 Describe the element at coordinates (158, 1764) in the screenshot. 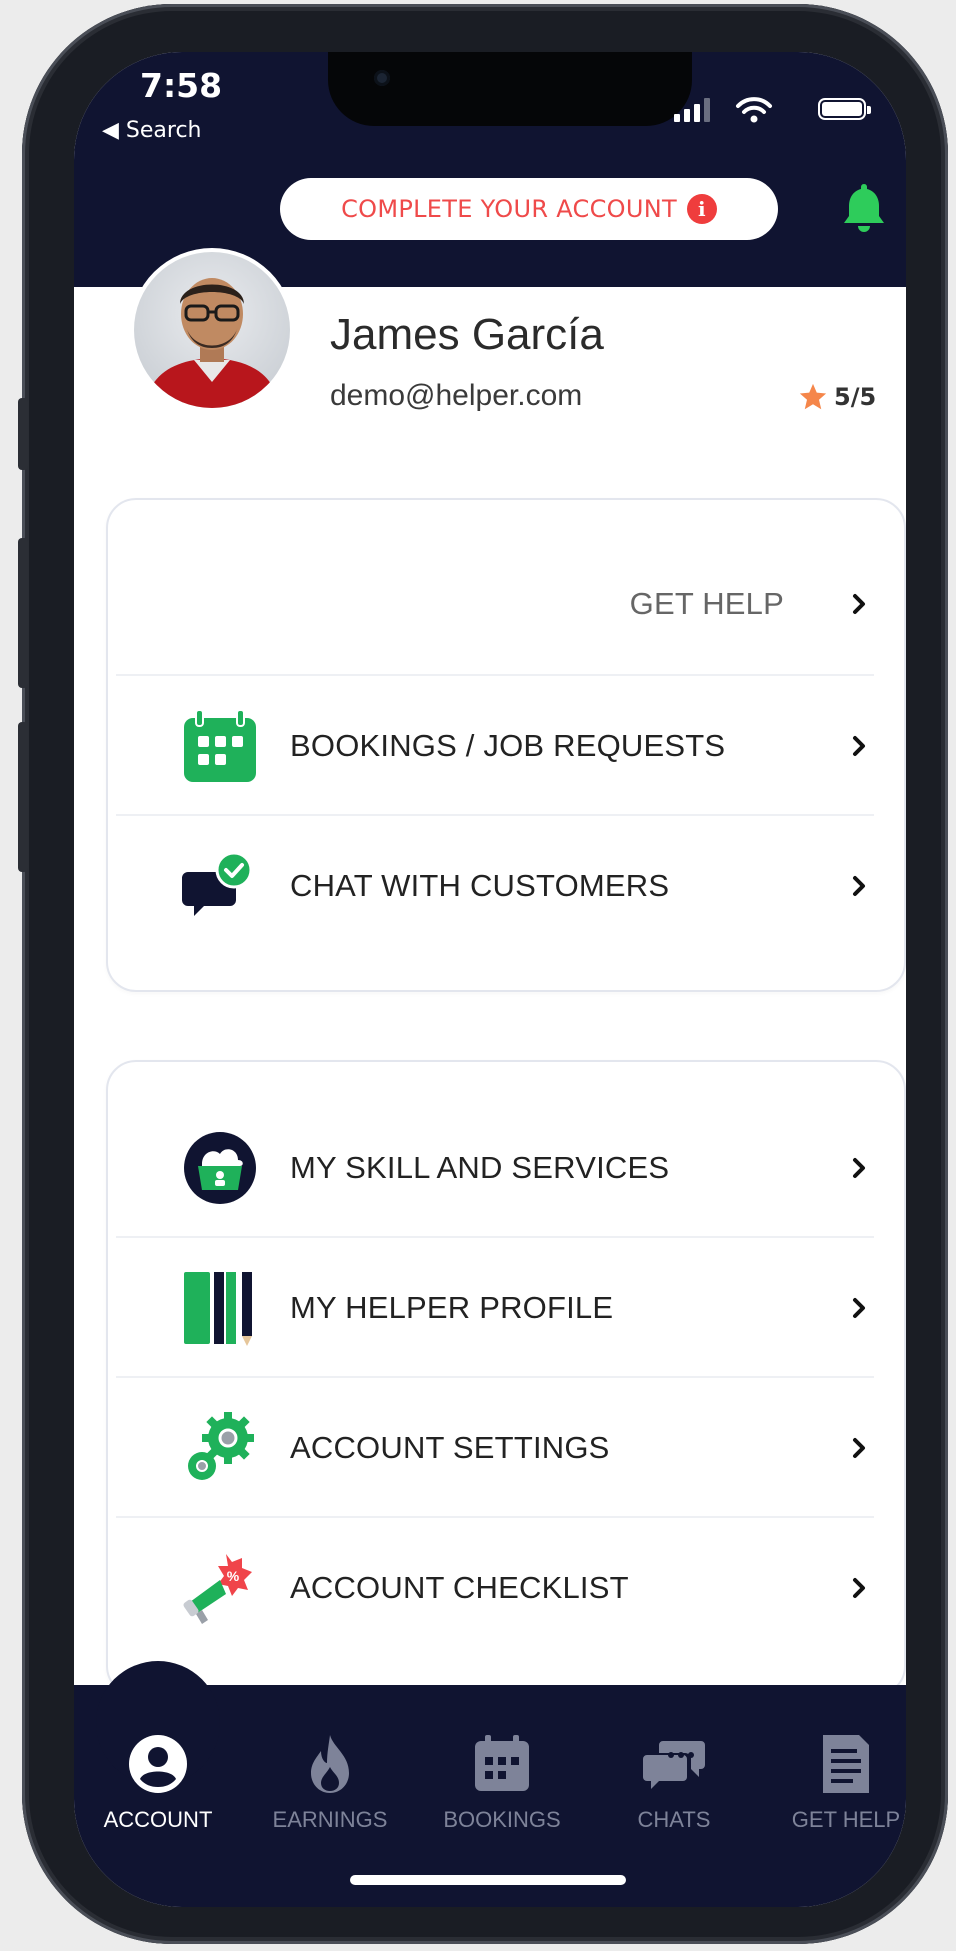

I see `user-circle-icon` at that location.